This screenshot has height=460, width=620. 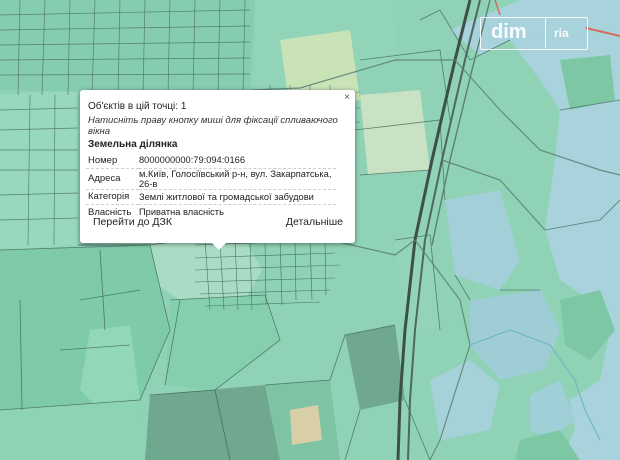 I want to click on section-title: Земельна ділянка, so click(x=133, y=144).